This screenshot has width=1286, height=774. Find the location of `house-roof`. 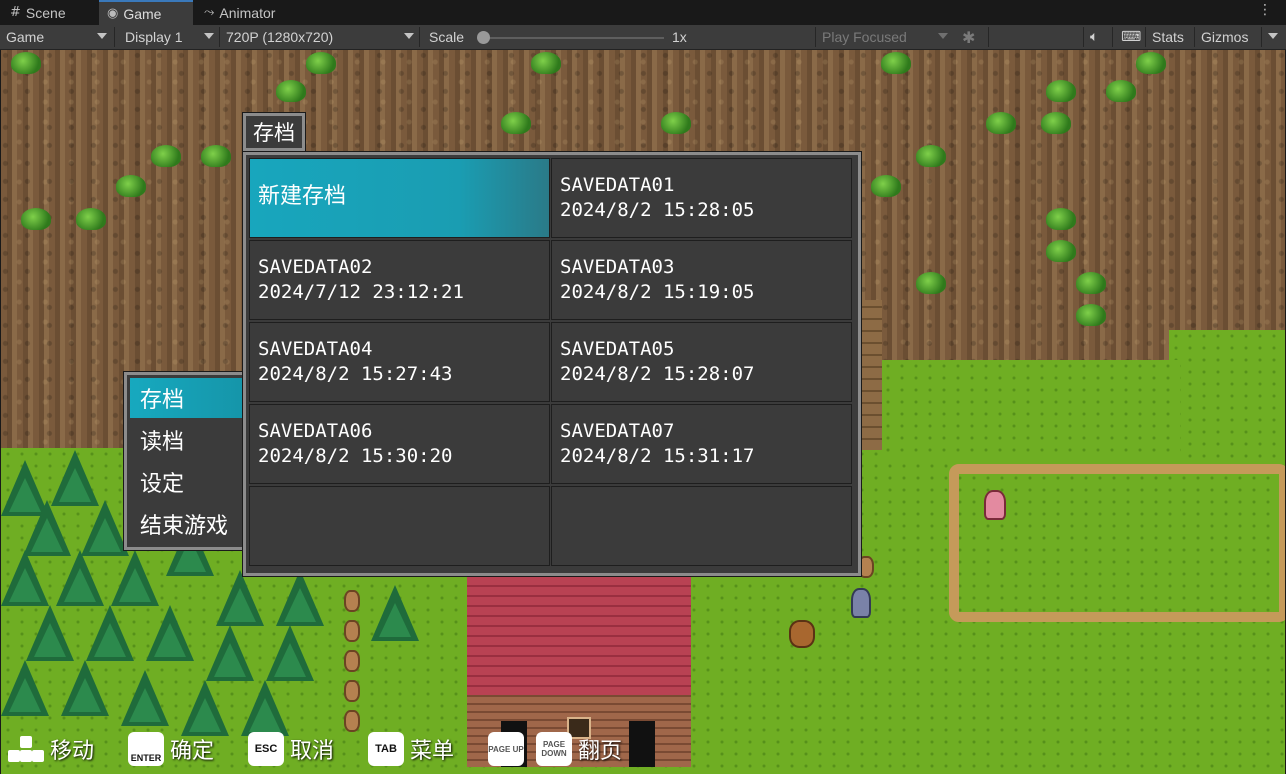

house-roof is located at coordinates (579, 636).